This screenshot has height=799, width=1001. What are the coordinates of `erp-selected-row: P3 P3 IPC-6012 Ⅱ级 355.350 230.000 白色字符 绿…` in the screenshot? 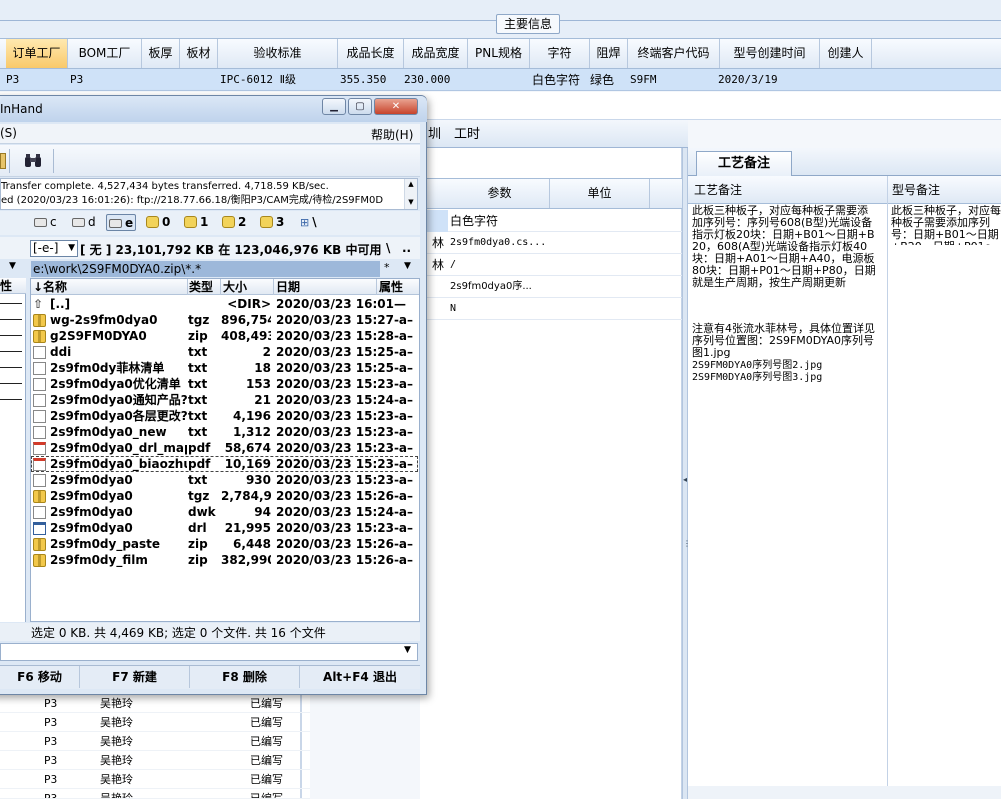 It's located at (500, 80).